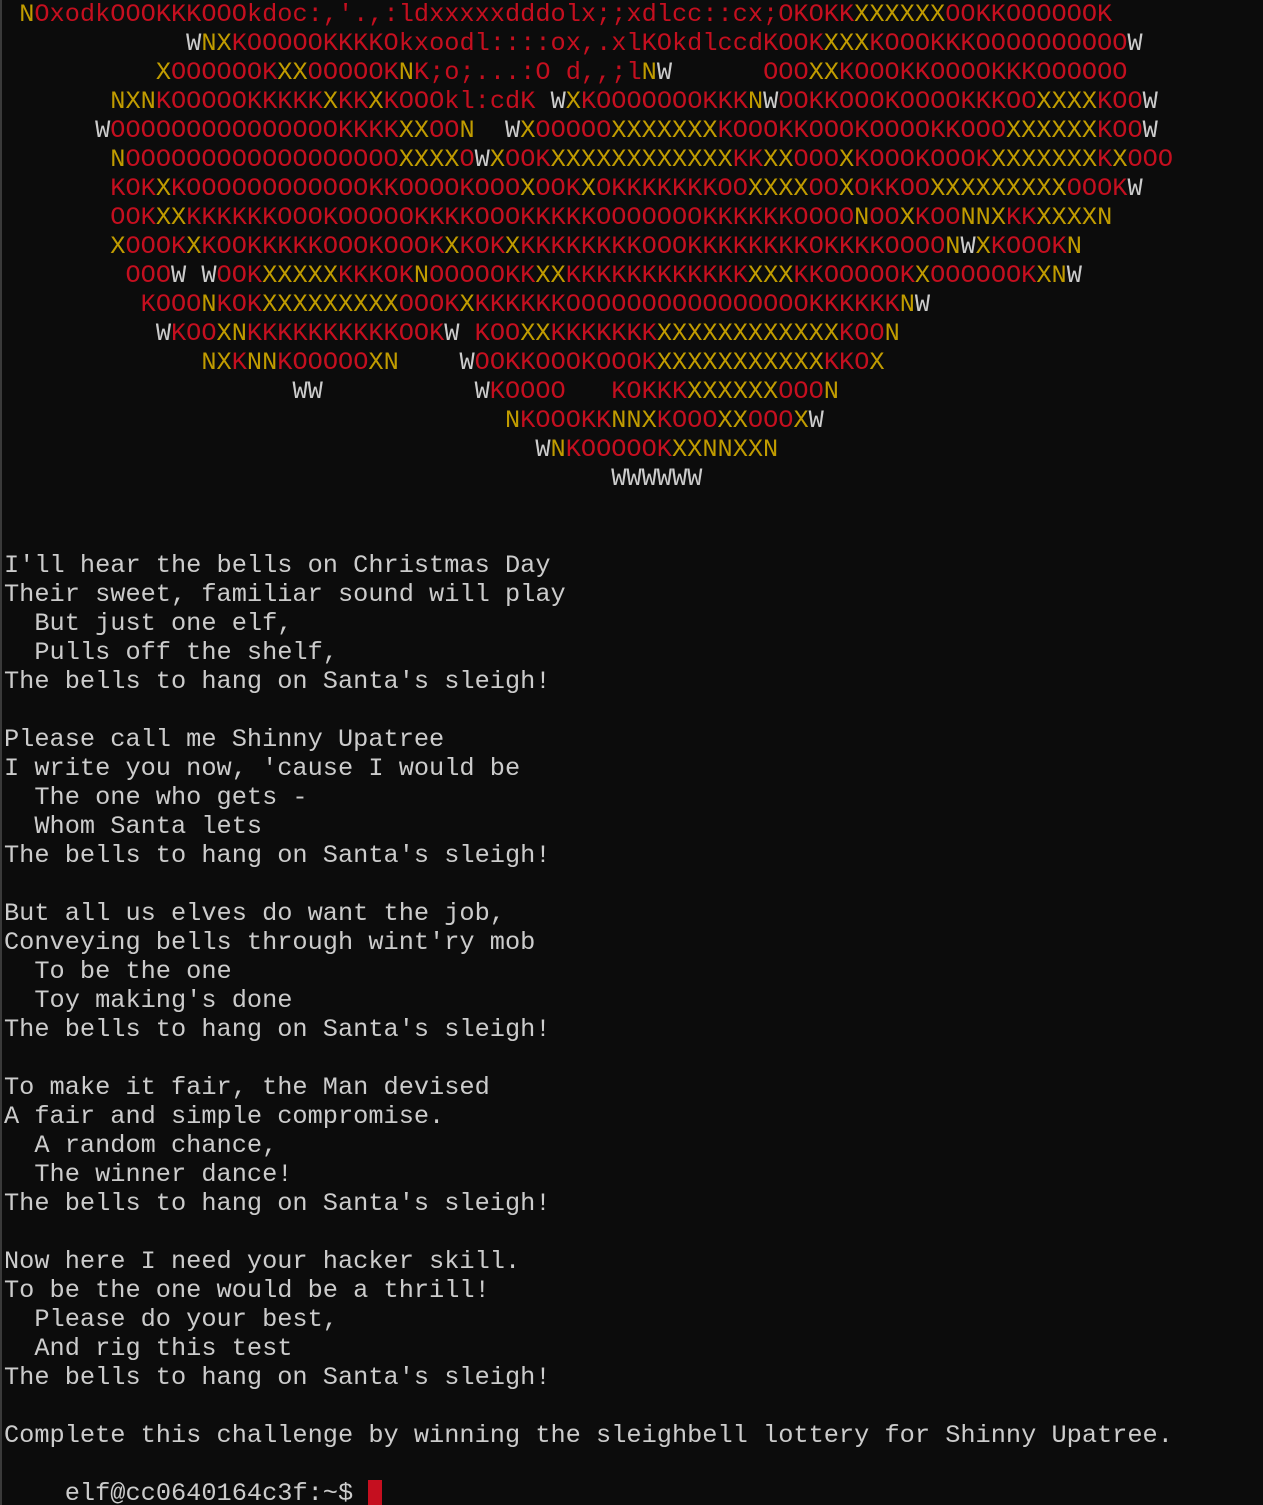 The image size is (1263, 1505). I want to click on ascii-art-line: WNKOOOOOKXXNNXXN, so click(657, 449).